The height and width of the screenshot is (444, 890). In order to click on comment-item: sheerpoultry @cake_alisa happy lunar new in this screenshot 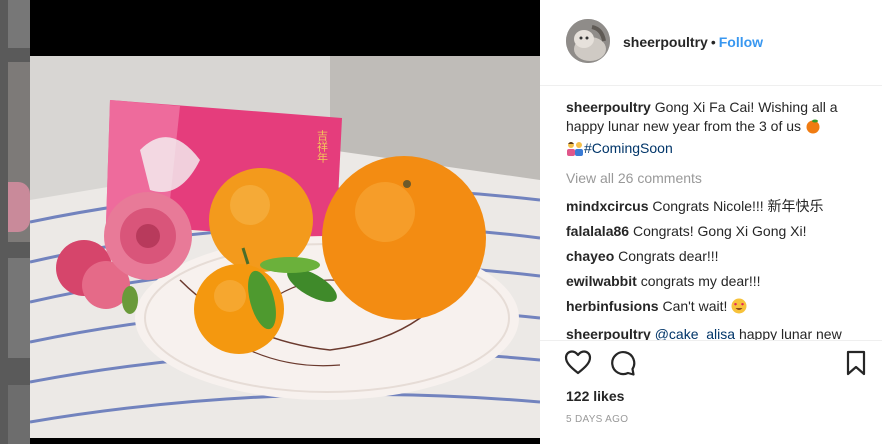, I will do `click(716, 332)`.